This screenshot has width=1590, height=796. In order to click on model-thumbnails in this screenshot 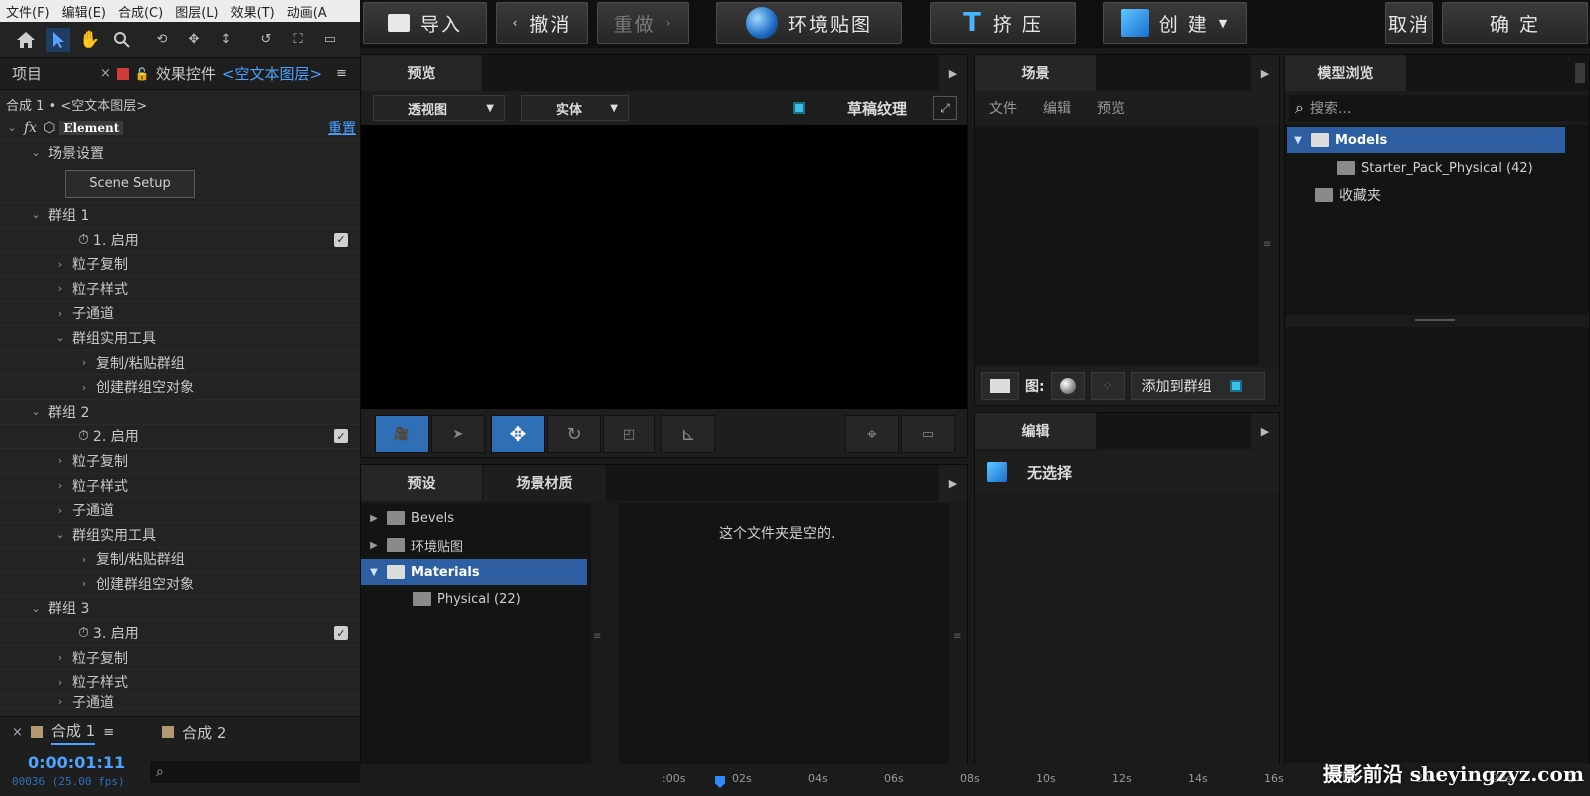, I will do `click(1437, 545)`.